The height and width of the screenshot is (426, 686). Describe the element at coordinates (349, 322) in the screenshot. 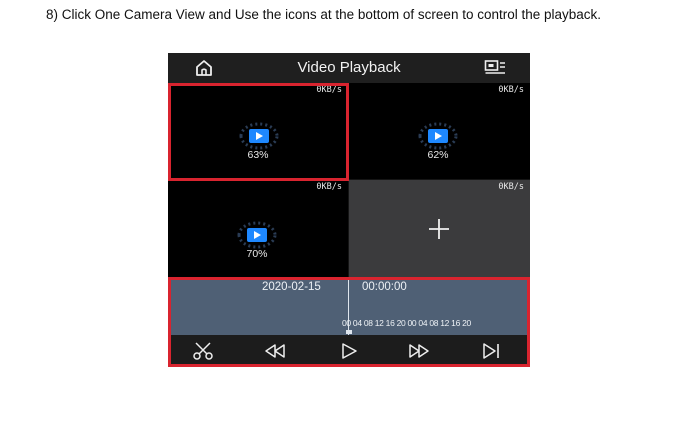

I see `controls-highlight` at that location.